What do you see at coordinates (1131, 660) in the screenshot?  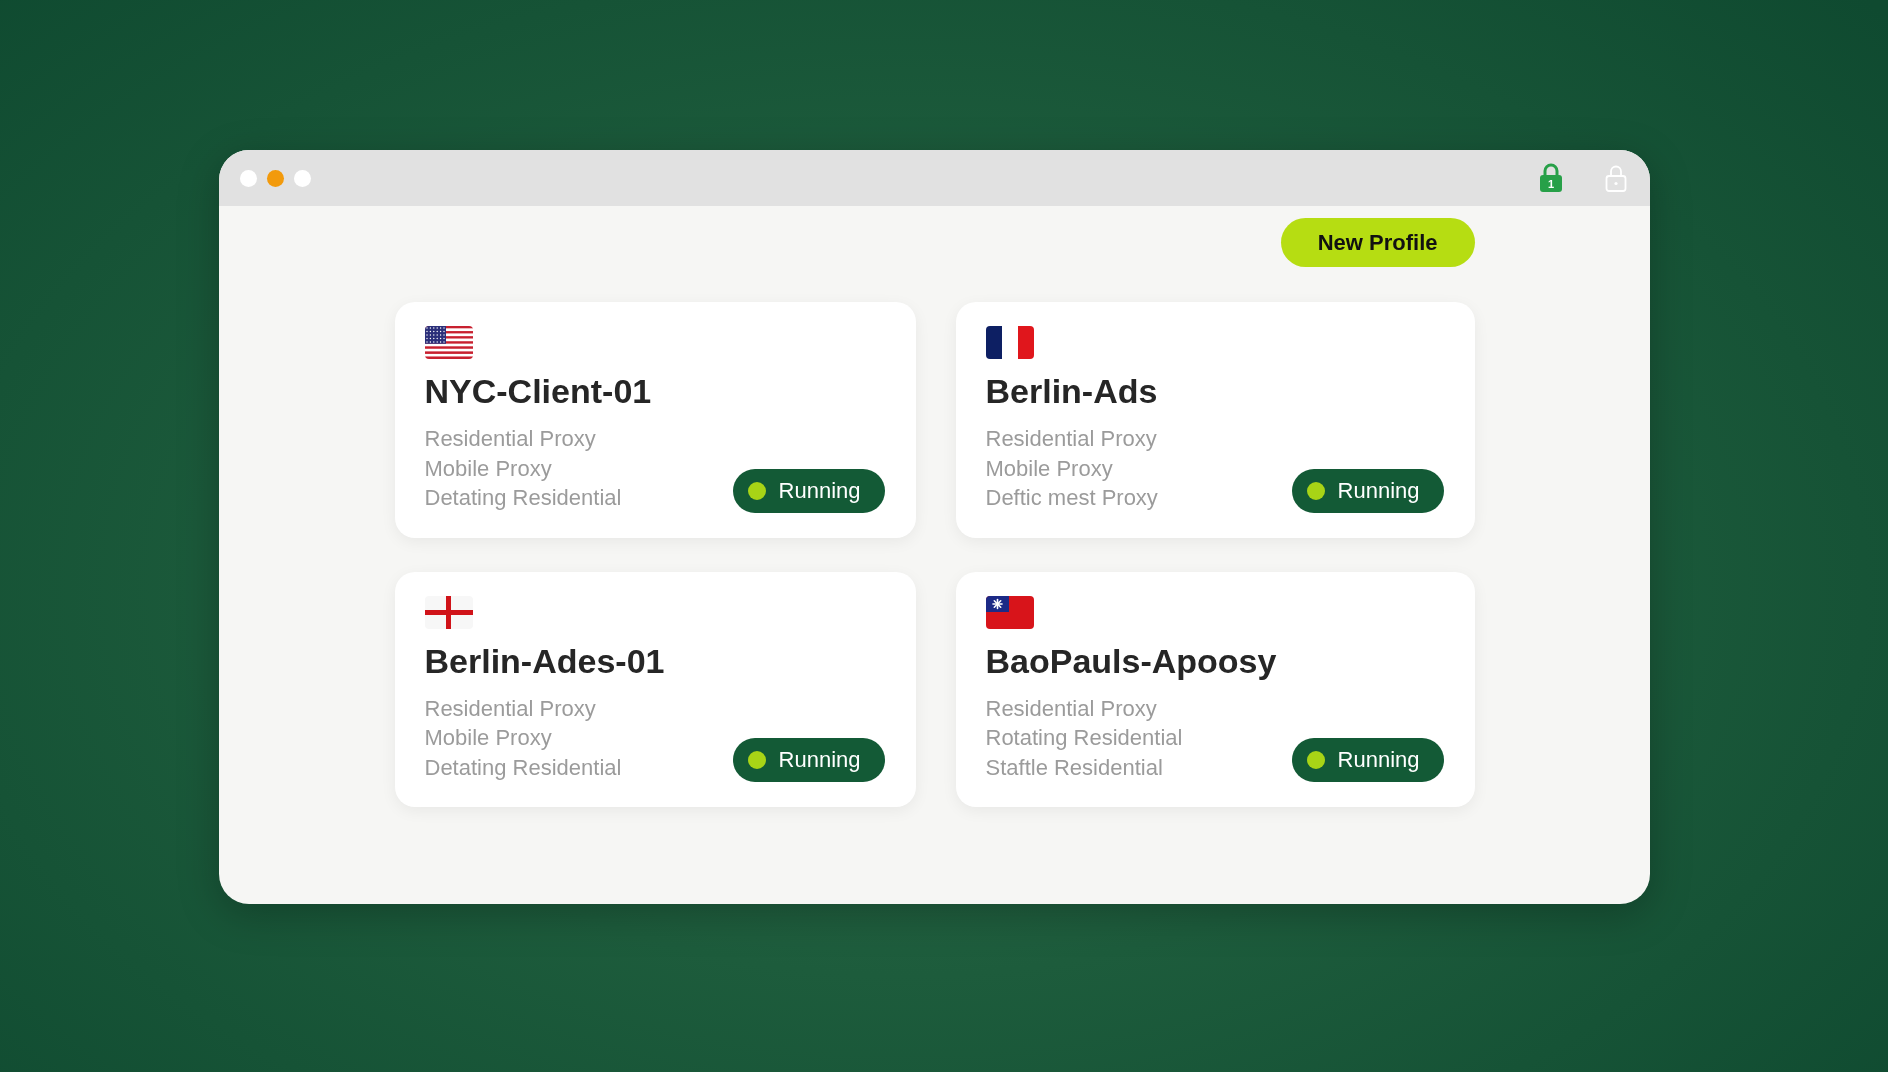 I see `profile-name: BaoPauls-Apoosy` at bounding box center [1131, 660].